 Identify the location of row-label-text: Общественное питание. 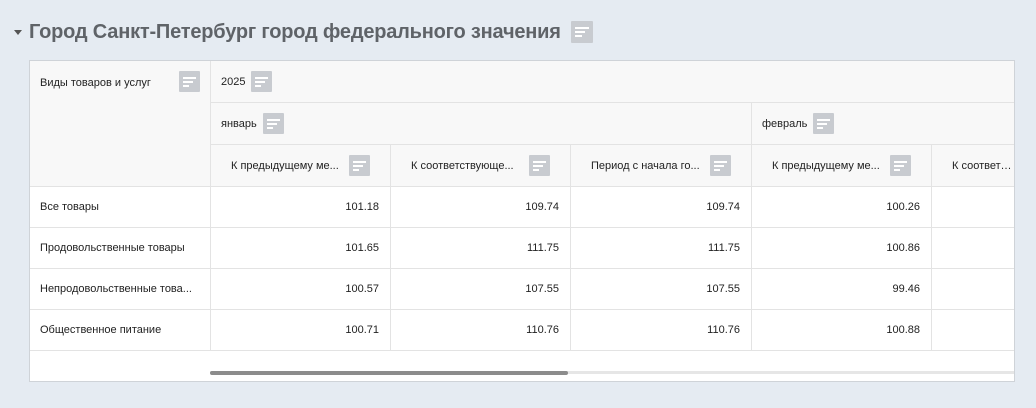
(101, 330).